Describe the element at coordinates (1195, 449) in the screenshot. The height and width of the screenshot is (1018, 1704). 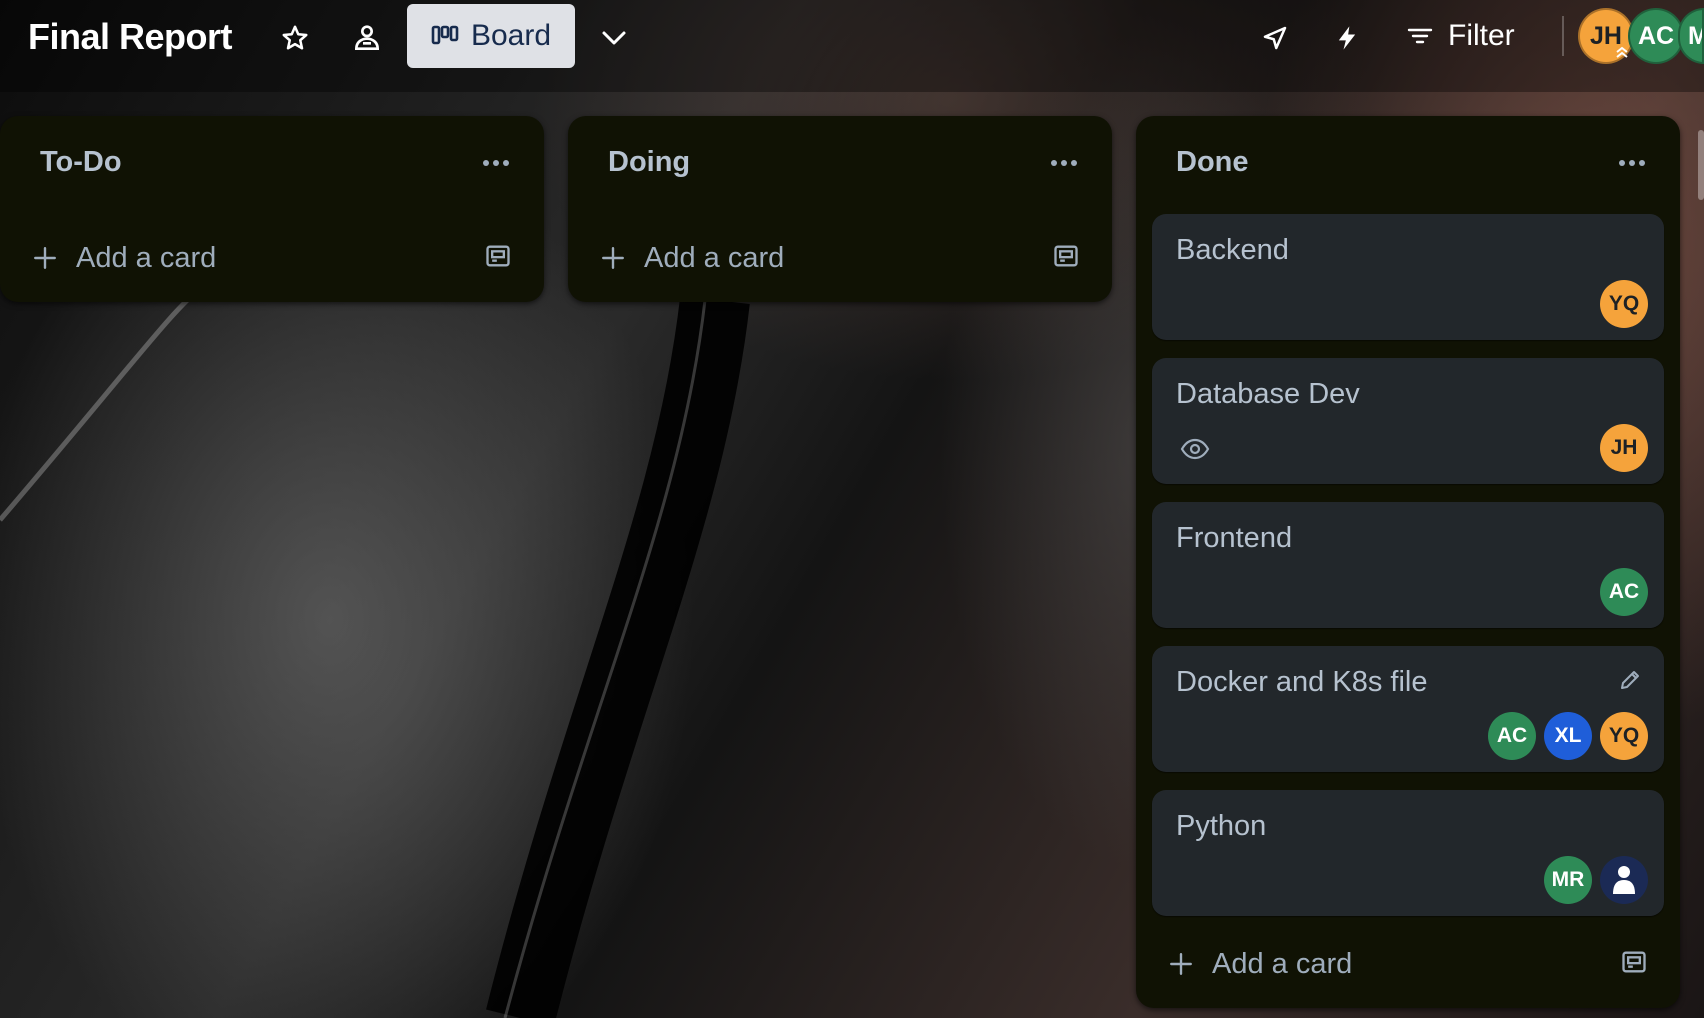
I see `watch-icon` at that location.